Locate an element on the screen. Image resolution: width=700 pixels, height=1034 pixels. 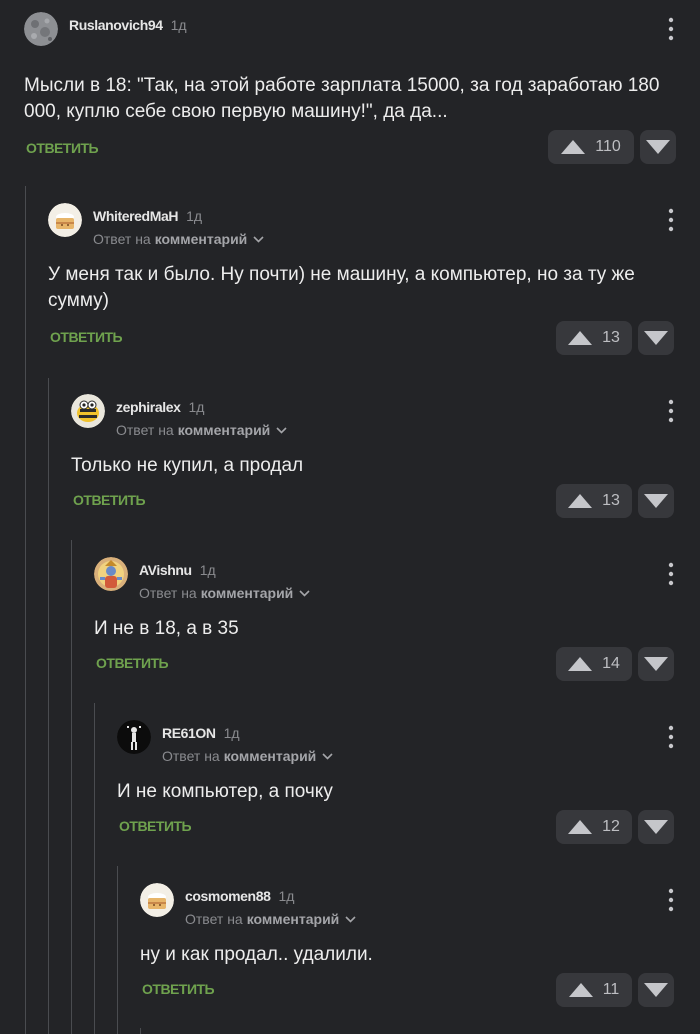
comment-text: И не в 18, а в 35 is located at coordinates (166, 628).